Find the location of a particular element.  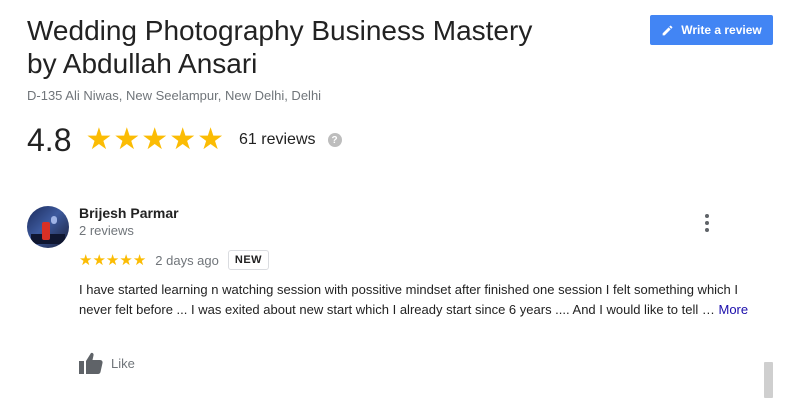

rating-value: 4.8 is located at coordinates (49, 139).